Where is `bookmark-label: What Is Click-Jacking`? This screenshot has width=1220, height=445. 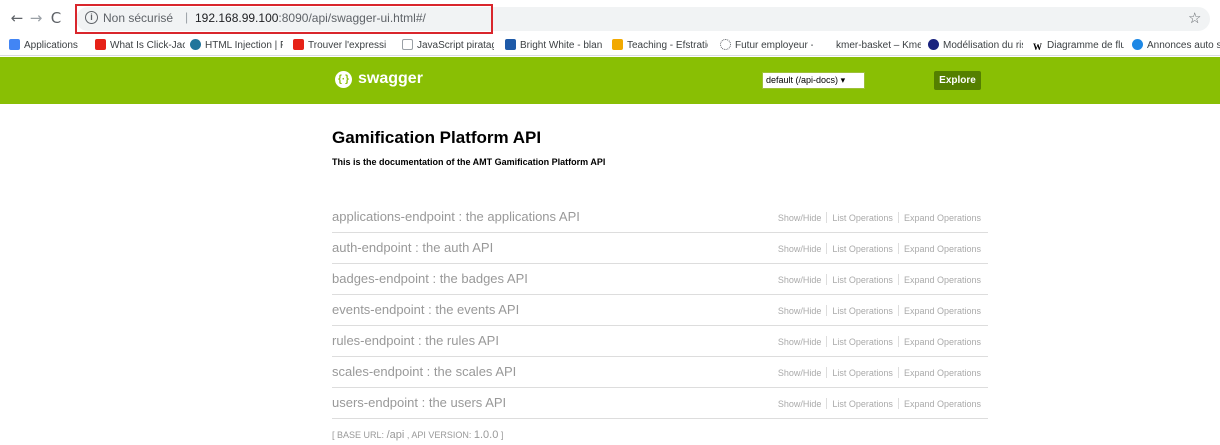
bookmark-label: What Is Click-Jacking is located at coordinates (147, 45).